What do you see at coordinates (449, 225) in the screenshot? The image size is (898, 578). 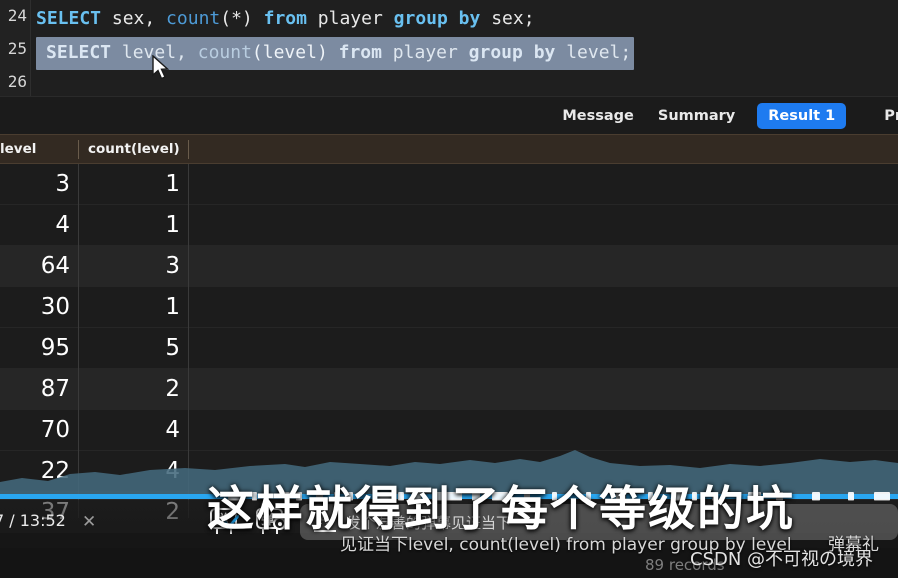 I see `table-row: 4 1` at bounding box center [449, 225].